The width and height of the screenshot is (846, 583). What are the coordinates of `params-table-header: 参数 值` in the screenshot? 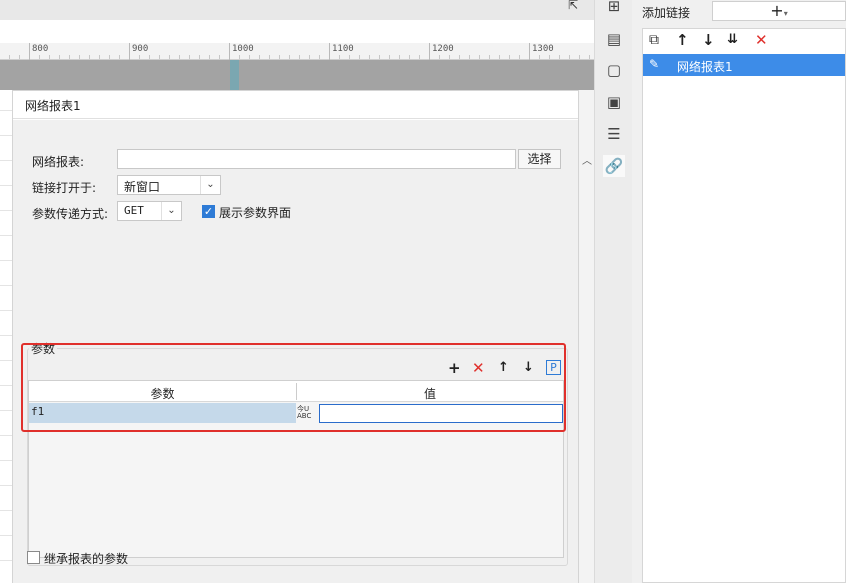 It's located at (296, 391).